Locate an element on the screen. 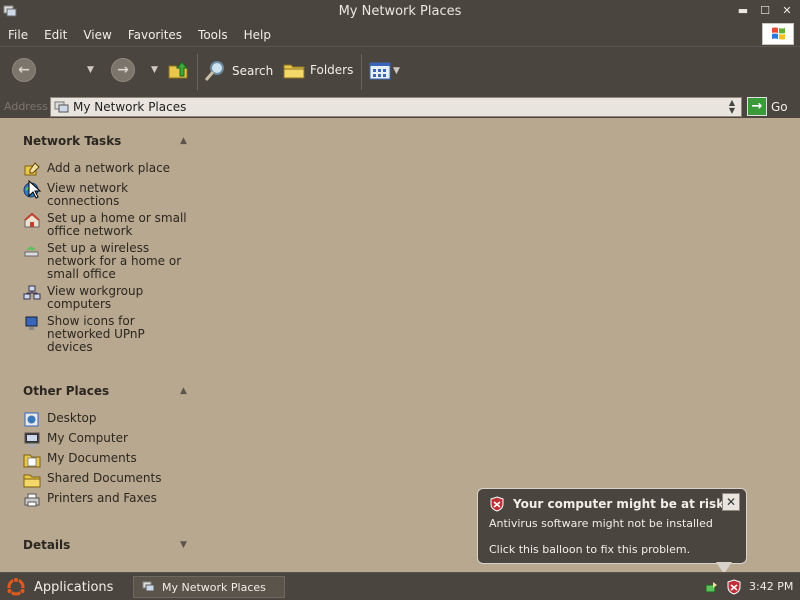  search-label: Search is located at coordinates (253, 71).